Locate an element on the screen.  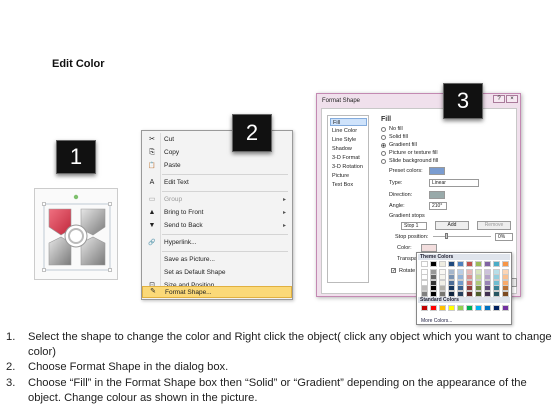
type-dropdown: Linear is located at coordinates (454, 183).